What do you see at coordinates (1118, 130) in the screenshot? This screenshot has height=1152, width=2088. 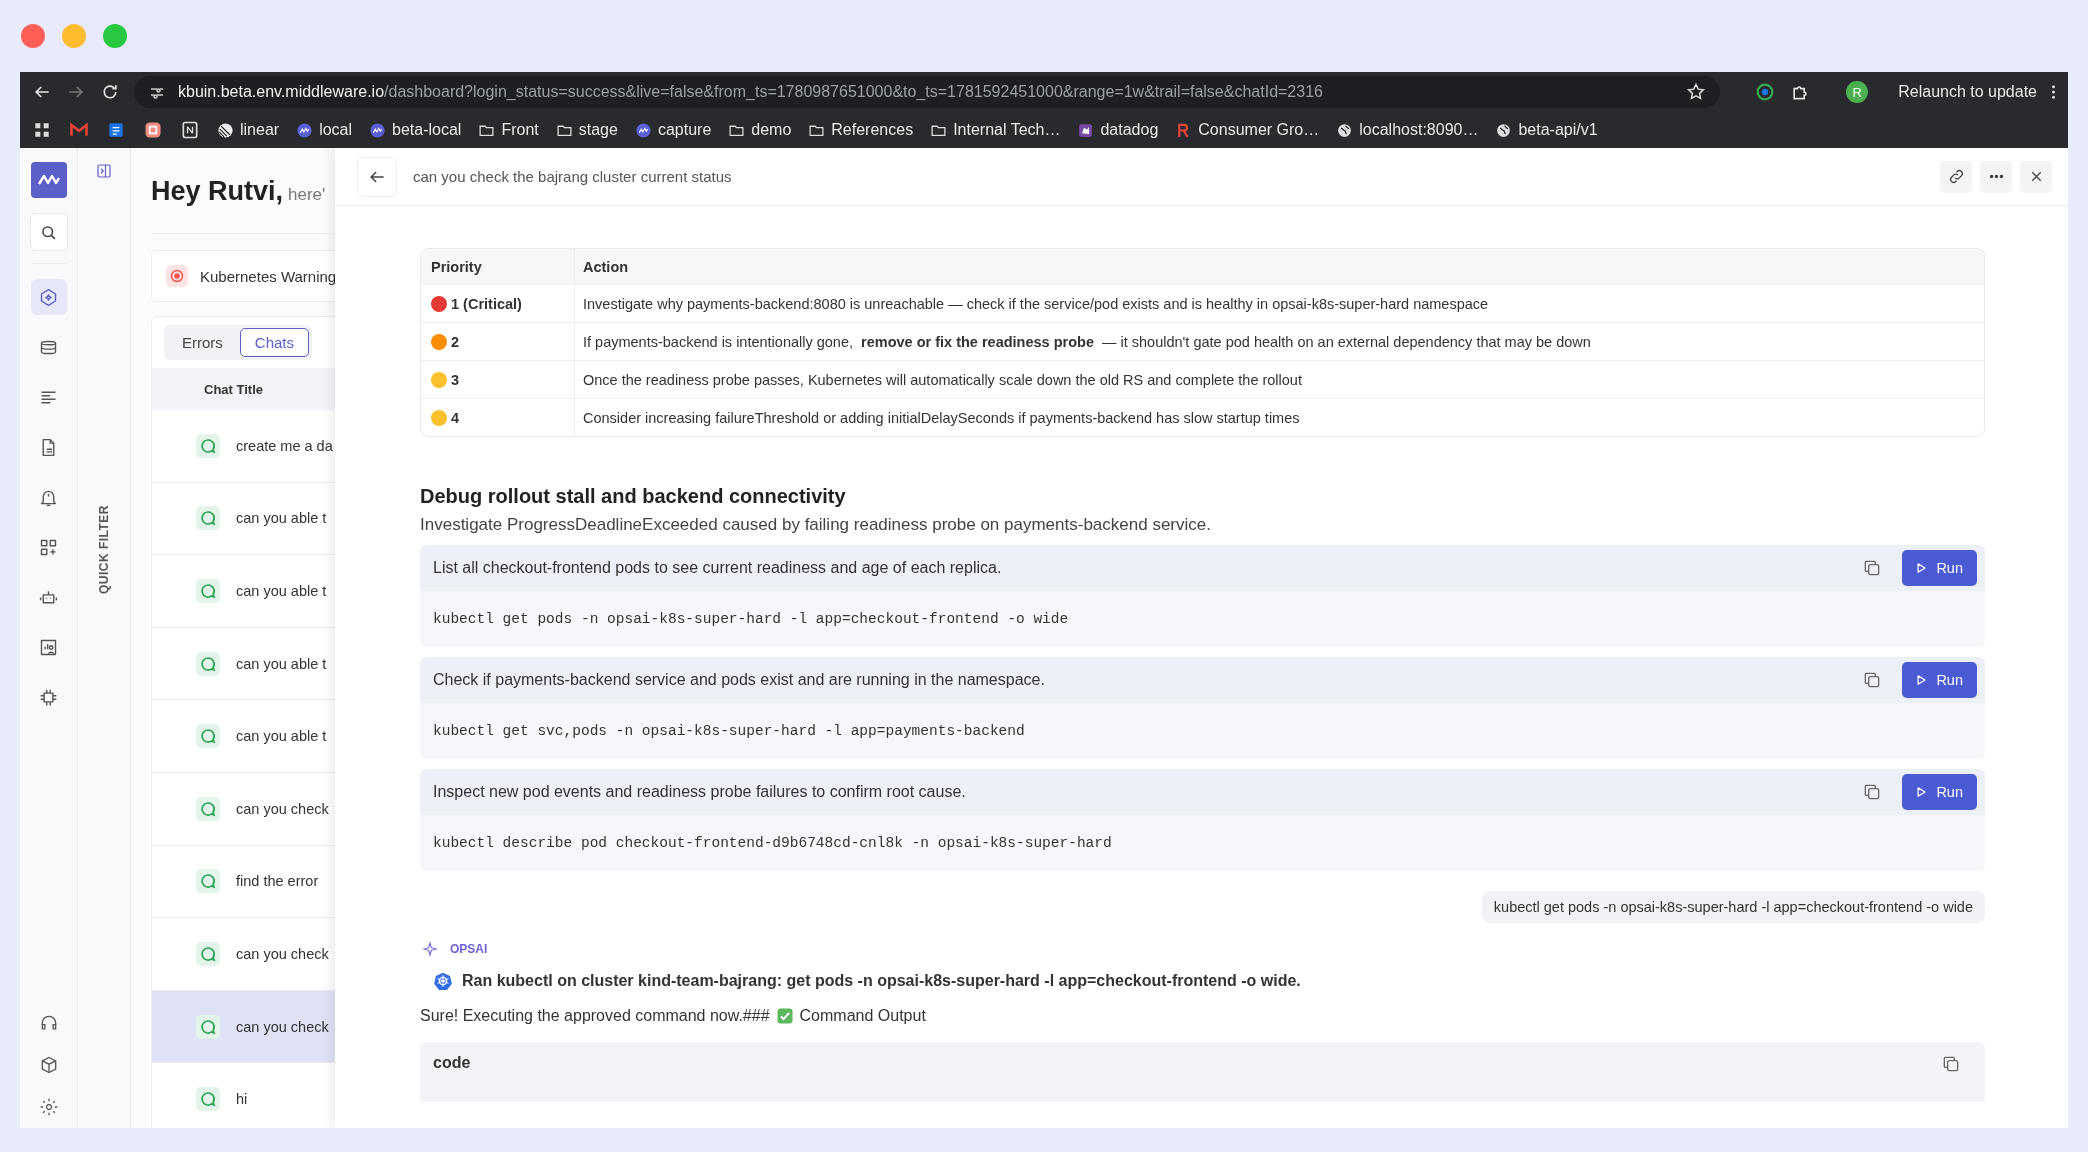 I see `bookmark: datadog` at bounding box center [1118, 130].